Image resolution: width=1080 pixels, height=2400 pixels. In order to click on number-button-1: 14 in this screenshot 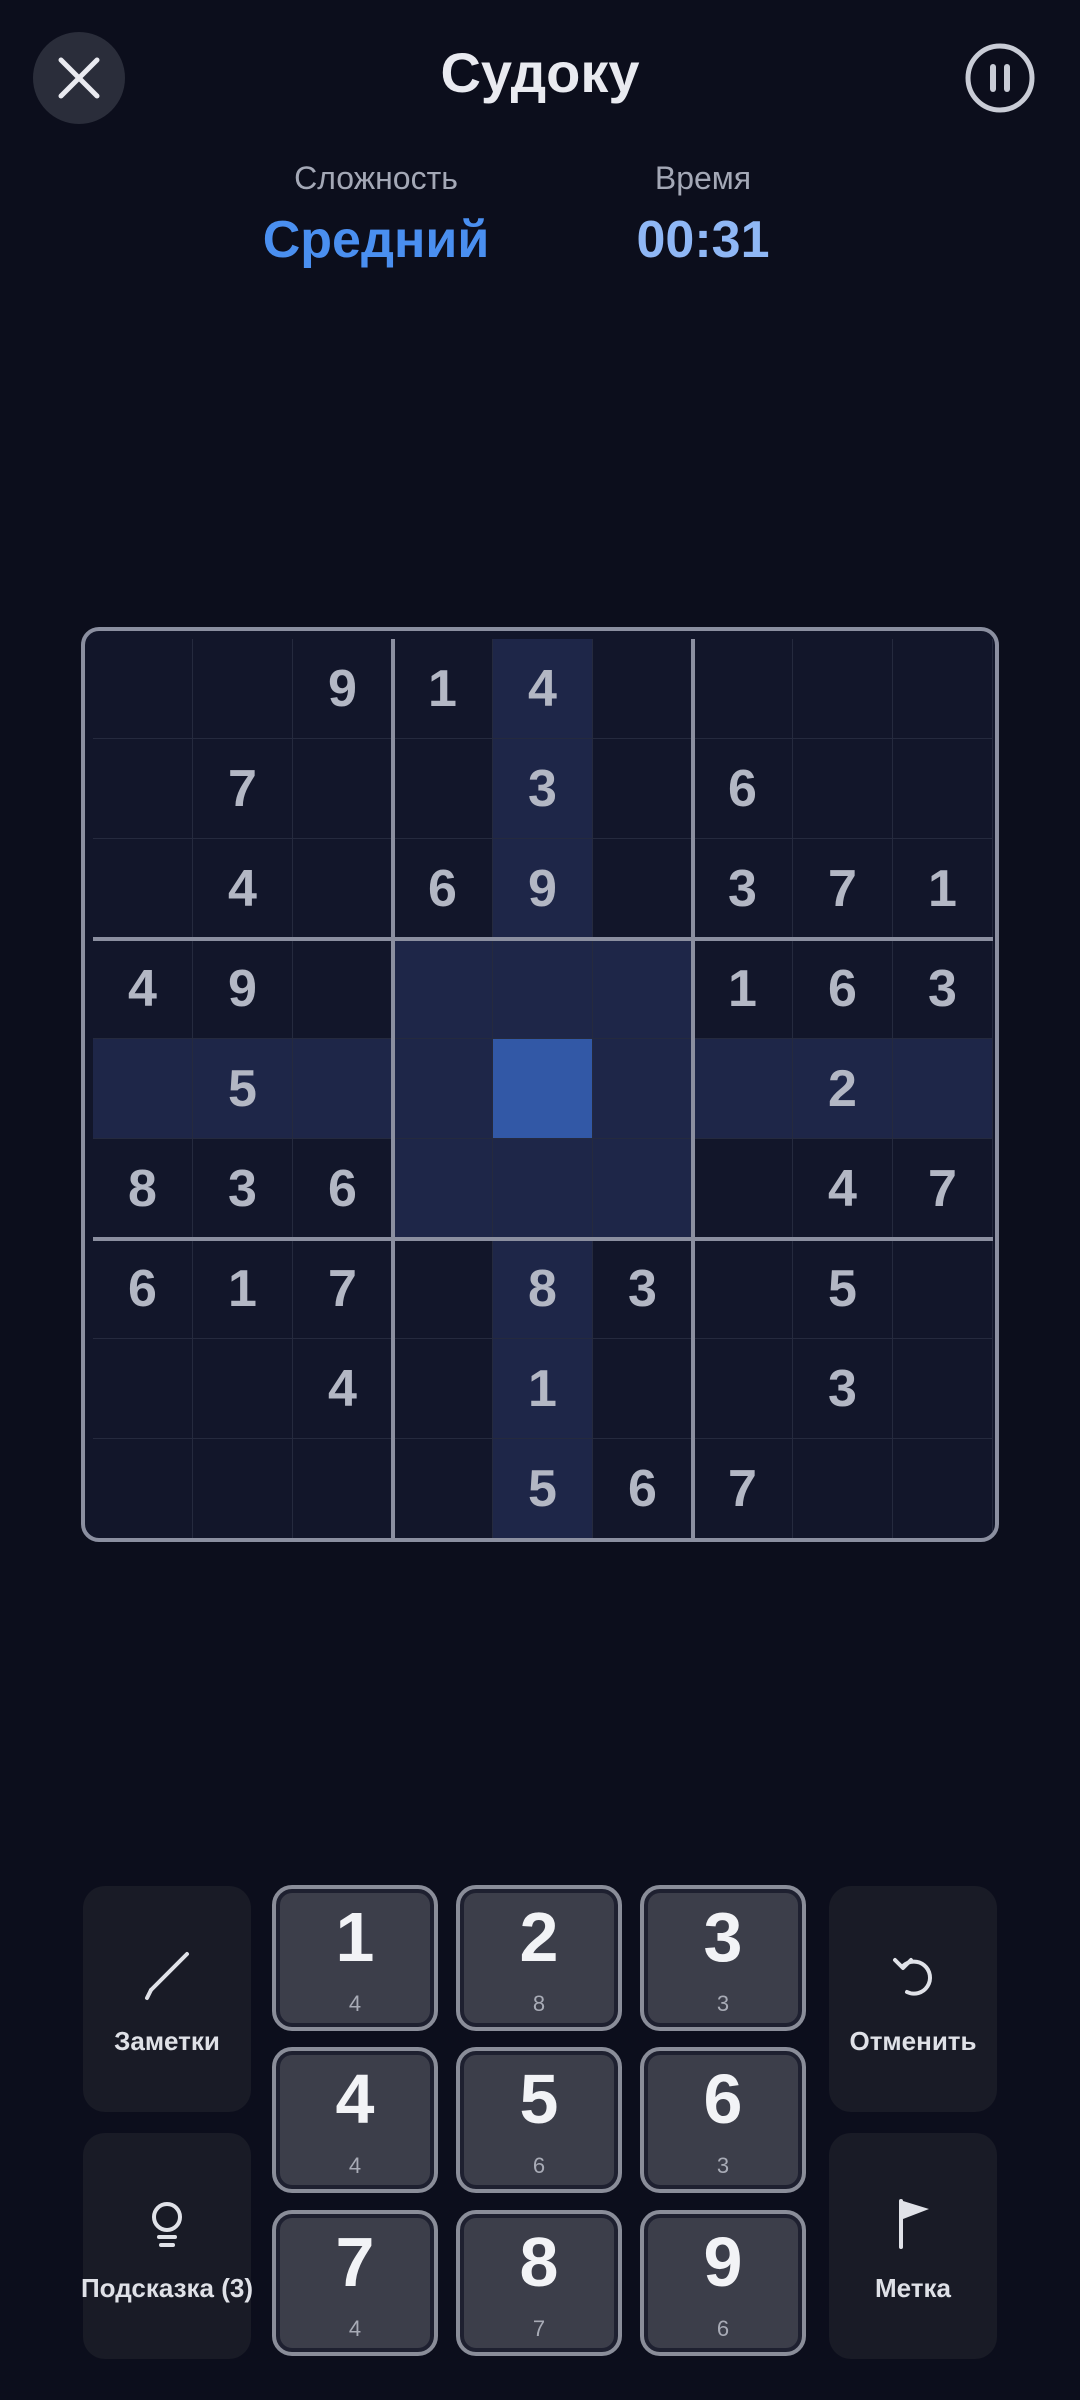, I will do `click(355, 1958)`.